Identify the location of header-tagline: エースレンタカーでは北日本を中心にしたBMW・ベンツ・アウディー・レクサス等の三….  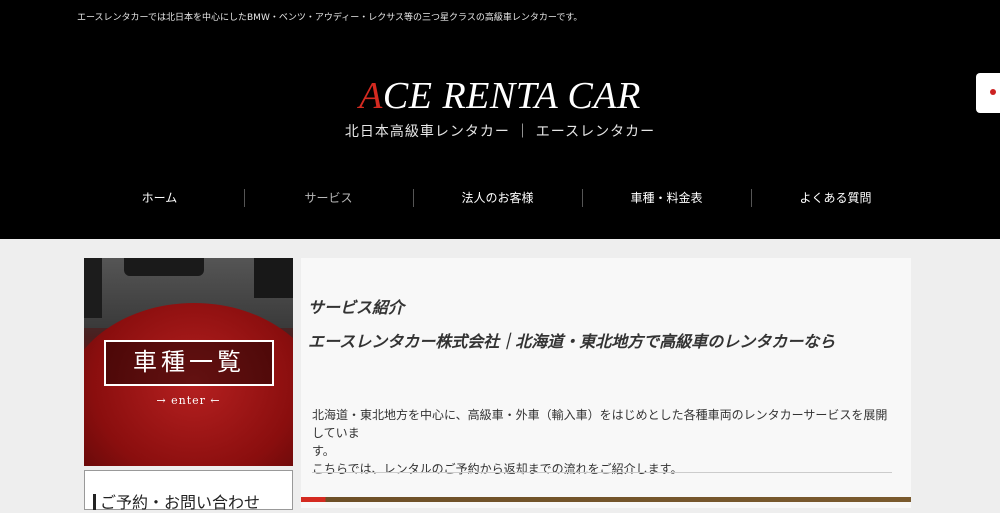
(330, 18).